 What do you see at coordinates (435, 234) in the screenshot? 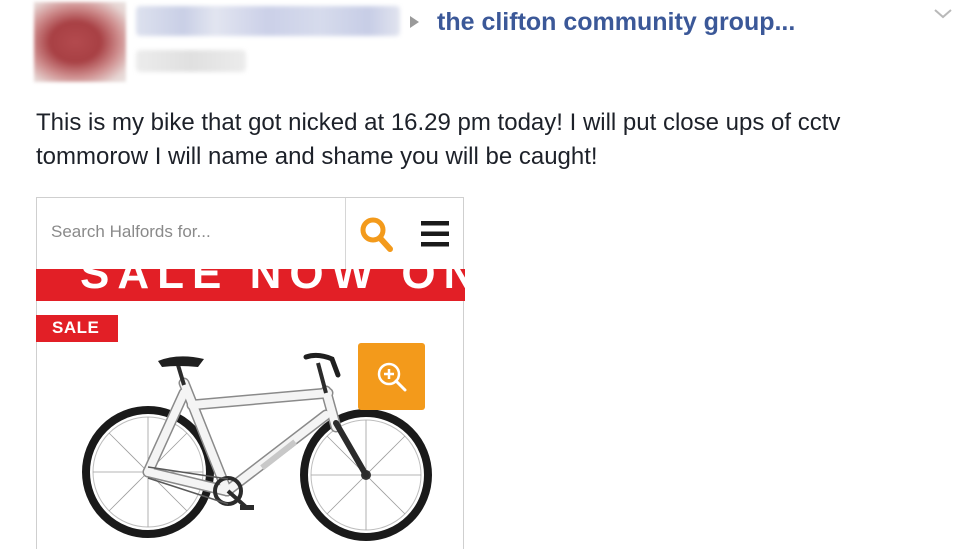
I see `menu-icon` at bounding box center [435, 234].